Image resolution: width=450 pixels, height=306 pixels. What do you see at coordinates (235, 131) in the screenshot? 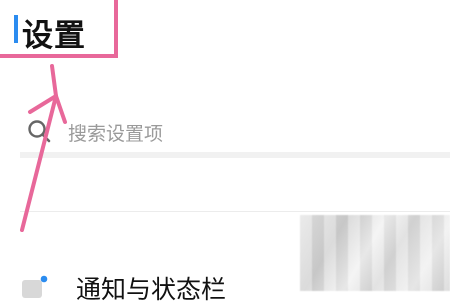
I see `search-bar: 搜索设置项` at bounding box center [235, 131].